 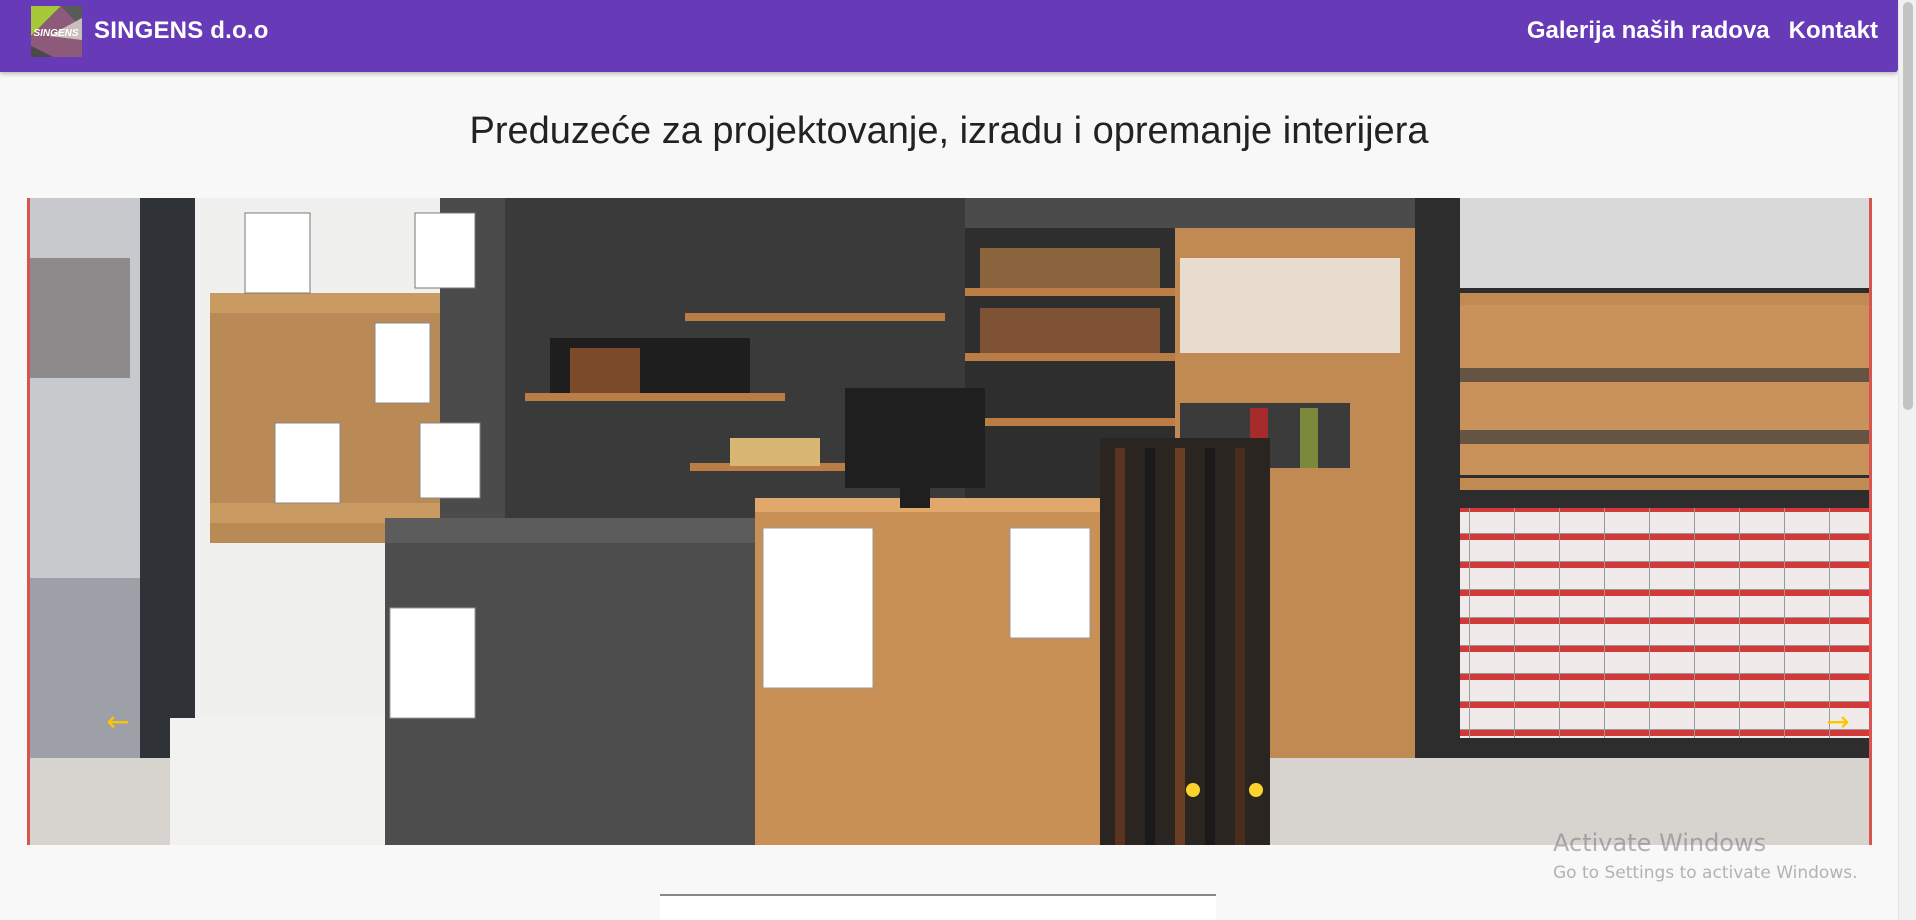 I want to click on page-scrollbar, so click(x=1907, y=460).